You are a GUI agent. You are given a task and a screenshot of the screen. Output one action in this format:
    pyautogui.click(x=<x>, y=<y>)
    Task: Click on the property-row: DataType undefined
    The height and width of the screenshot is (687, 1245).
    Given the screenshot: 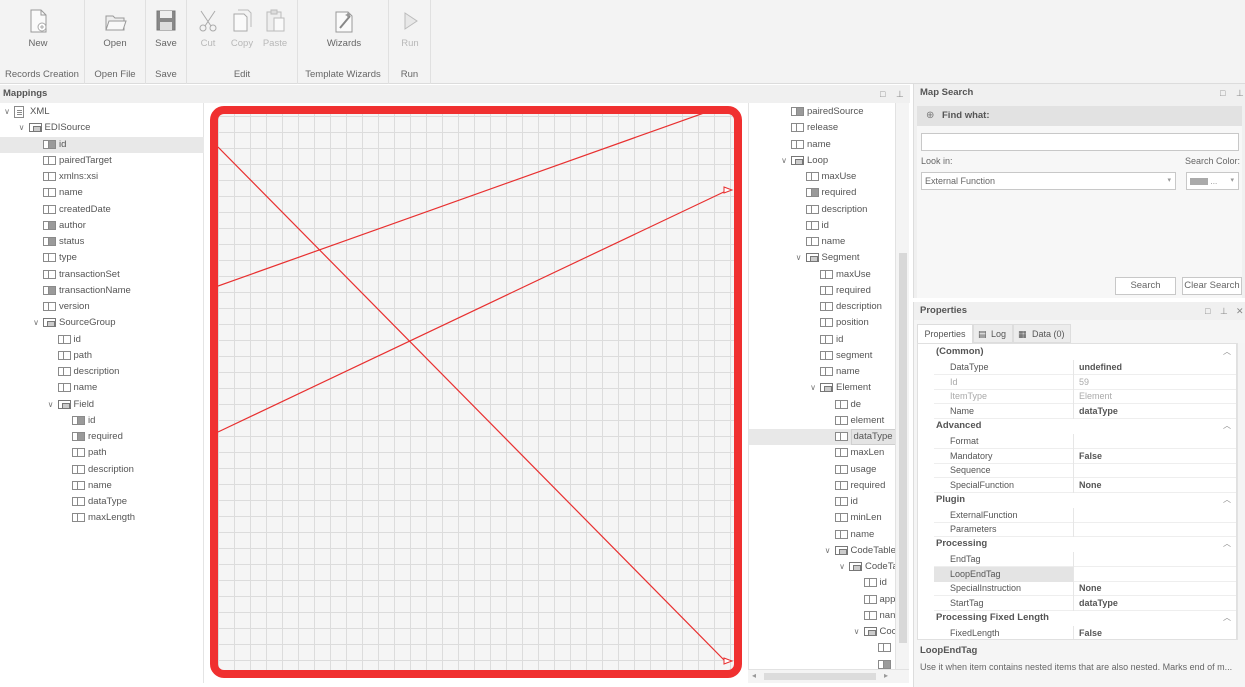 What is the action you would take?
    pyautogui.click(x=1085, y=367)
    